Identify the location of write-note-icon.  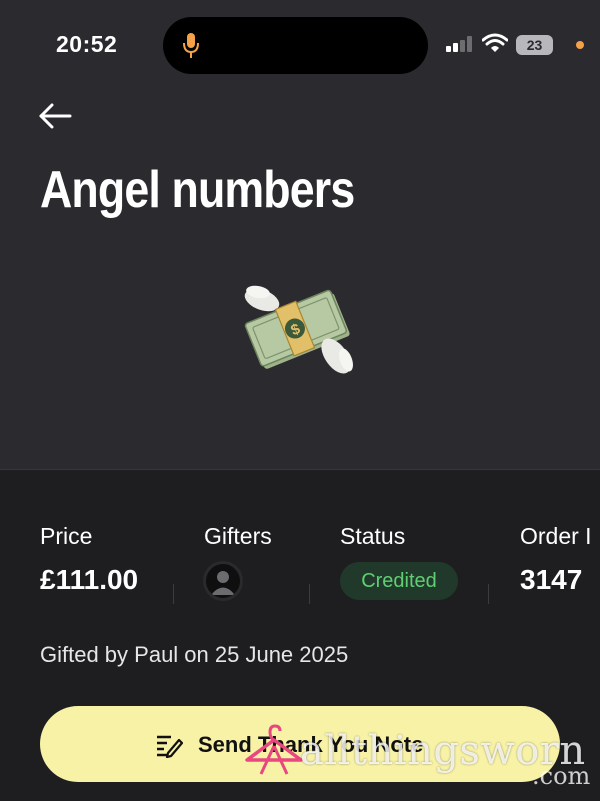
(170, 746).